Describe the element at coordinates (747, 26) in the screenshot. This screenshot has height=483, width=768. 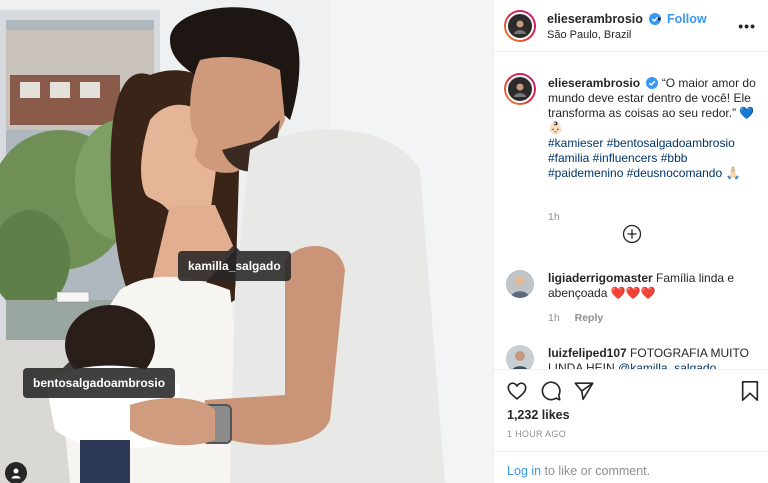
I see `more-options-icon: •••` at that location.